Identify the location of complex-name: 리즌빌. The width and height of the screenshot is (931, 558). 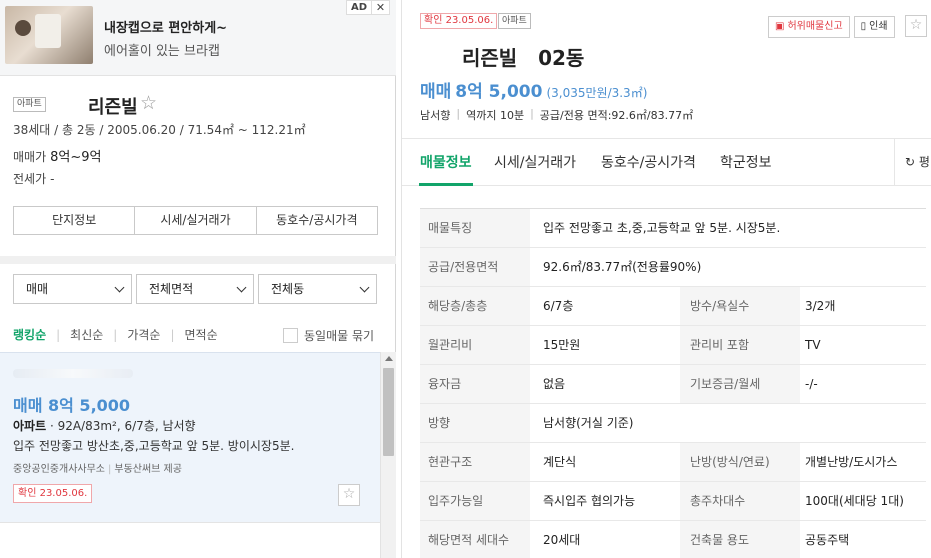
(113, 107).